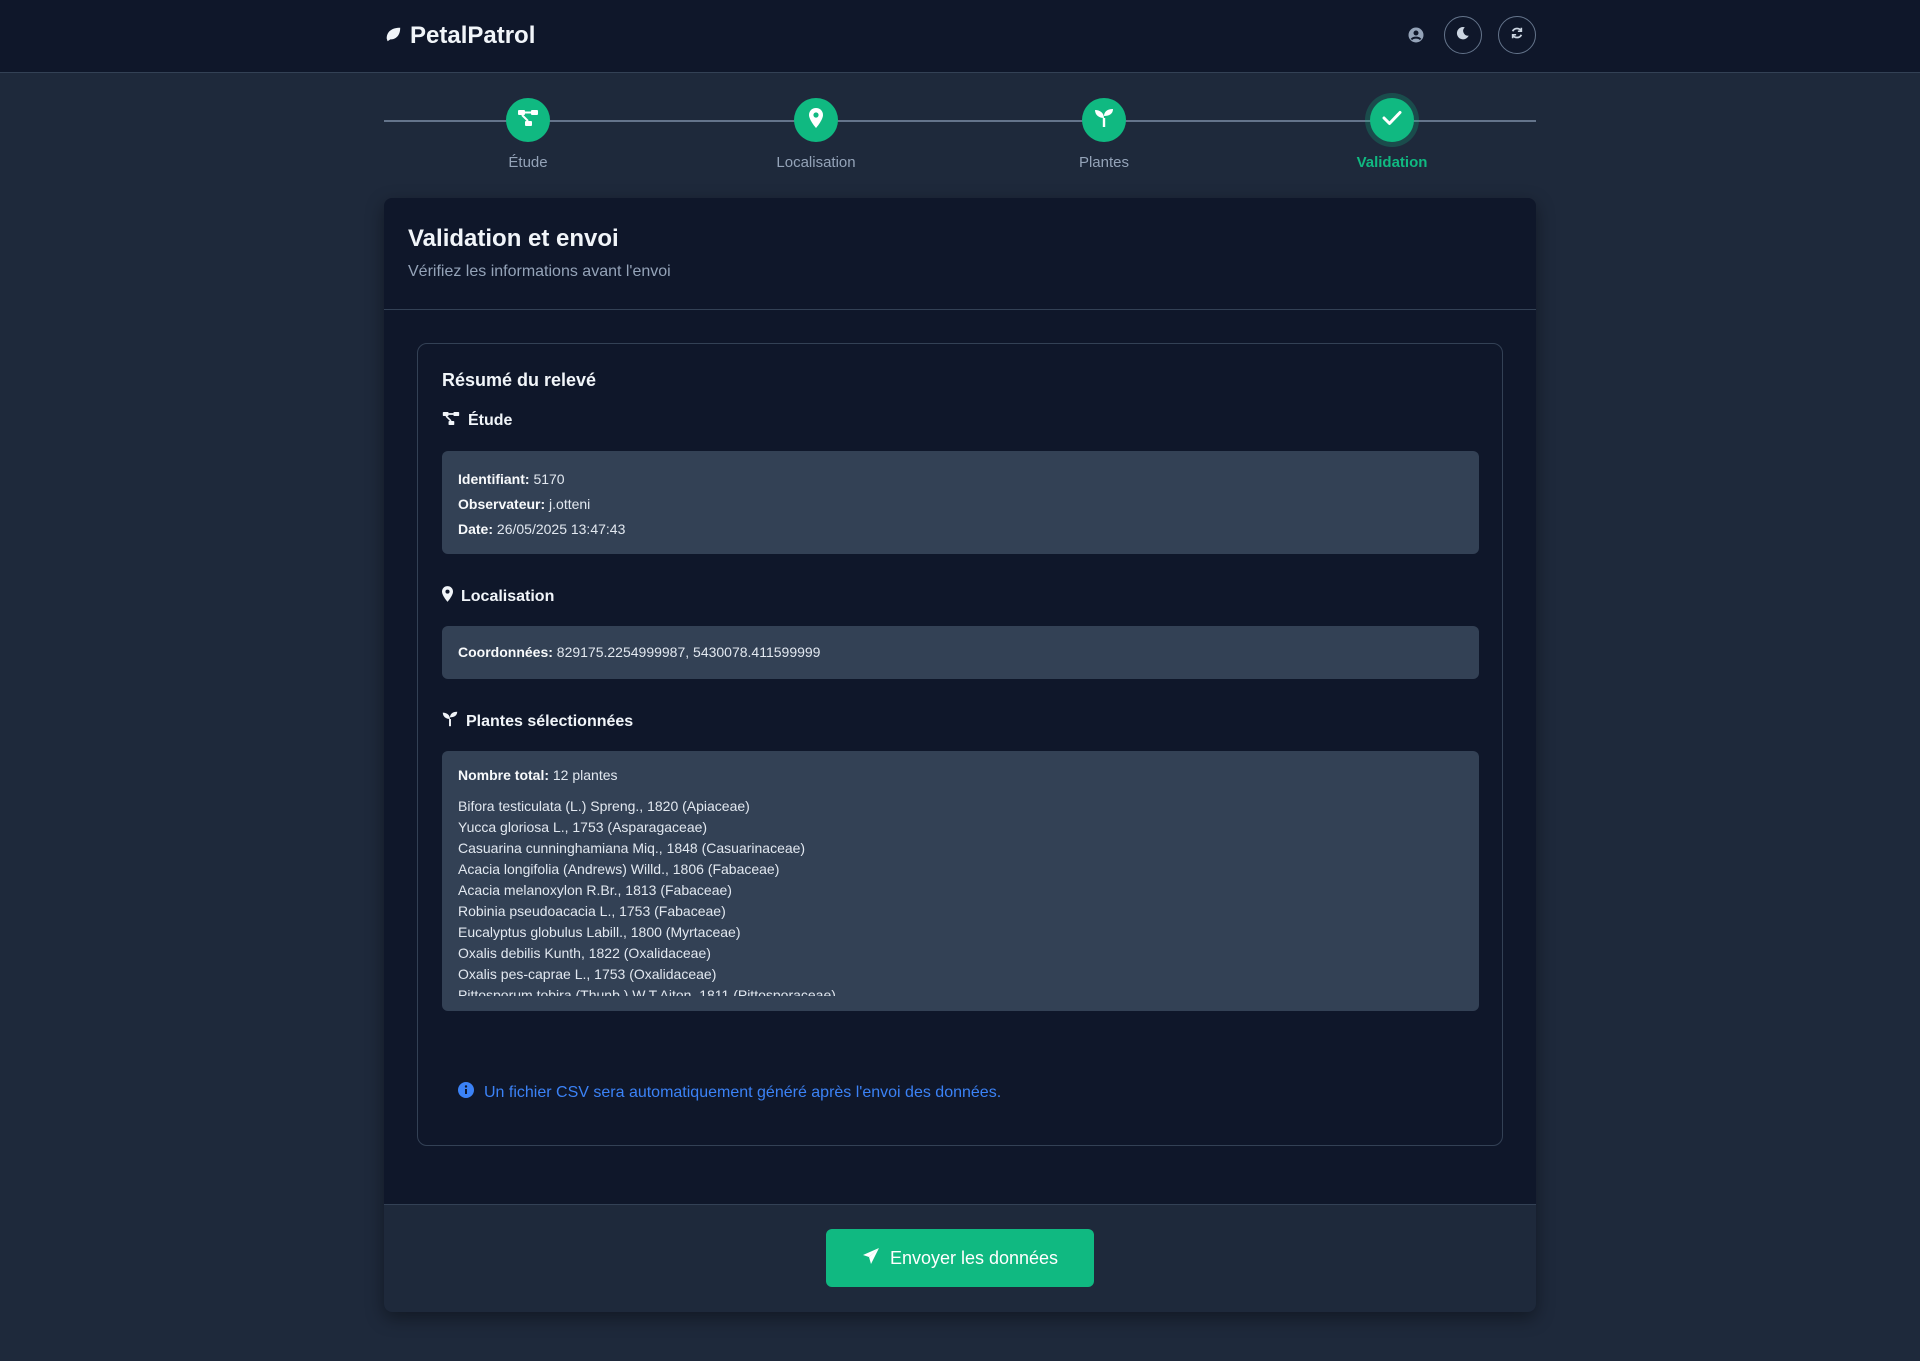  What do you see at coordinates (508, 596) in the screenshot?
I see `section-label: Localisation` at bounding box center [508, 596].